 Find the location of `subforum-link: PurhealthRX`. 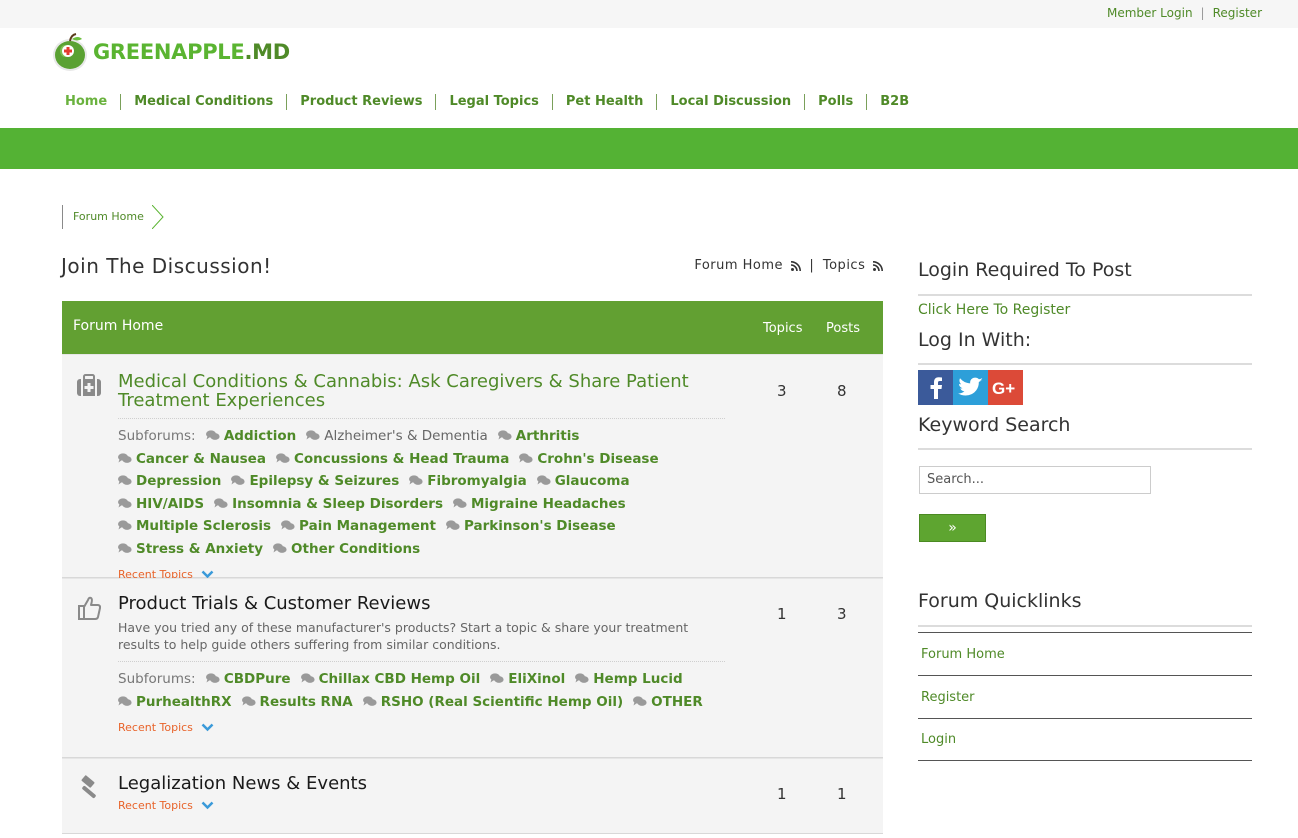

subforum-link: PurhealthRX is located at coordinates (175, 702).